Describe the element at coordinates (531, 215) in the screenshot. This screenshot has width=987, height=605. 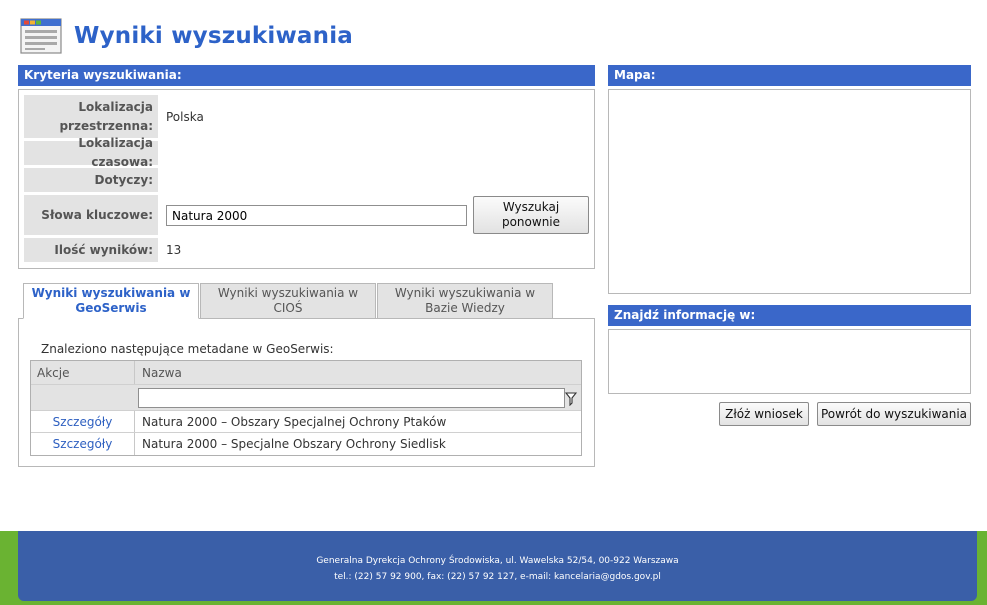
I see `search-again-button: Wyszukaj ponownie` at that location.